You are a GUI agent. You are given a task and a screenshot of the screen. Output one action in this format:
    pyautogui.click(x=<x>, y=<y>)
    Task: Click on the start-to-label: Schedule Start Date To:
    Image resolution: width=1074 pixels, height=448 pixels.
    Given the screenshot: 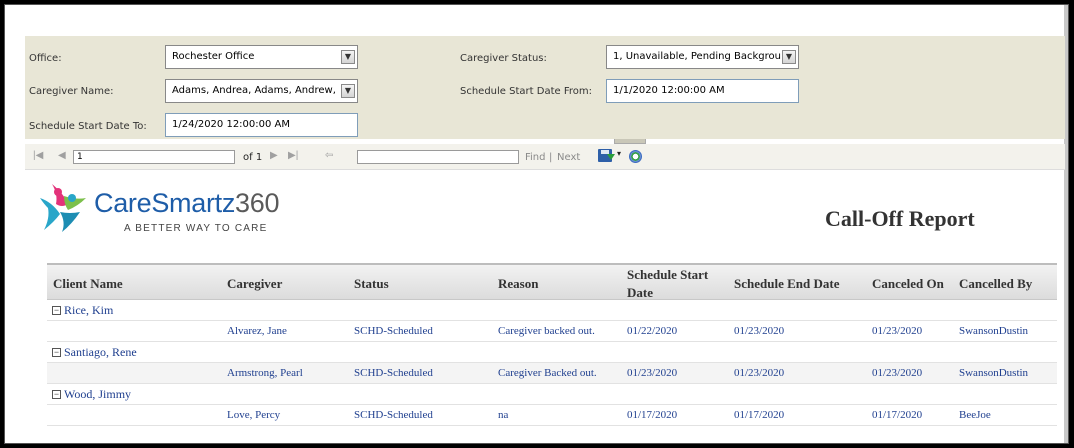 What is the action you would take?
    pyautogui.click(x=88, y=126)
    